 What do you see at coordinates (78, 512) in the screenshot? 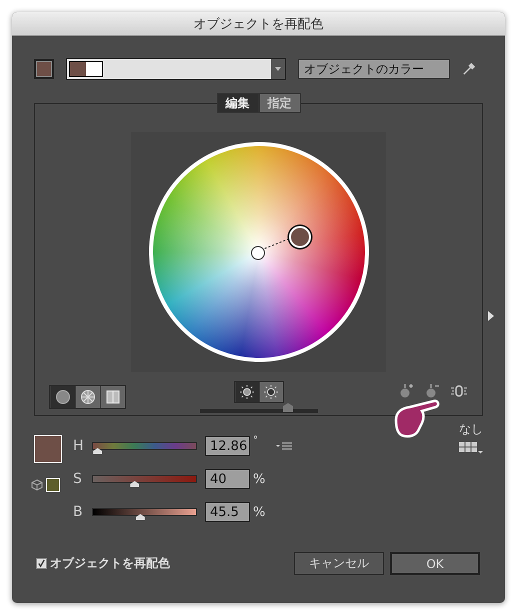
I see `channel-label: B` at bounding box center [78, 512].